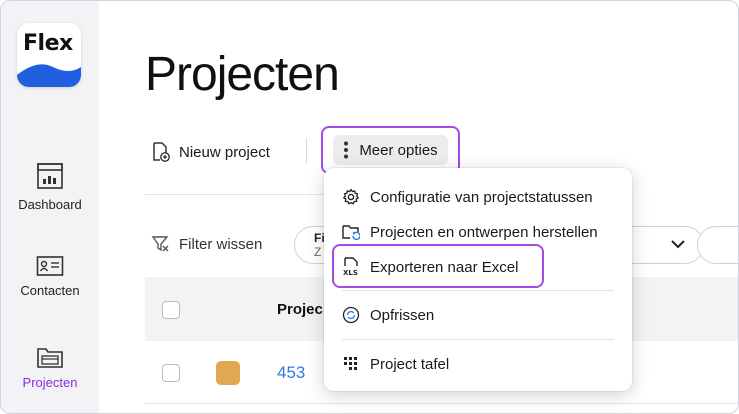 The height and width of the screenshot is (414, 739). What do you see at coordinates (351, 267) in the screenshot?
I see `xls-file-icon: XLS` at bounding box center [351, 267].